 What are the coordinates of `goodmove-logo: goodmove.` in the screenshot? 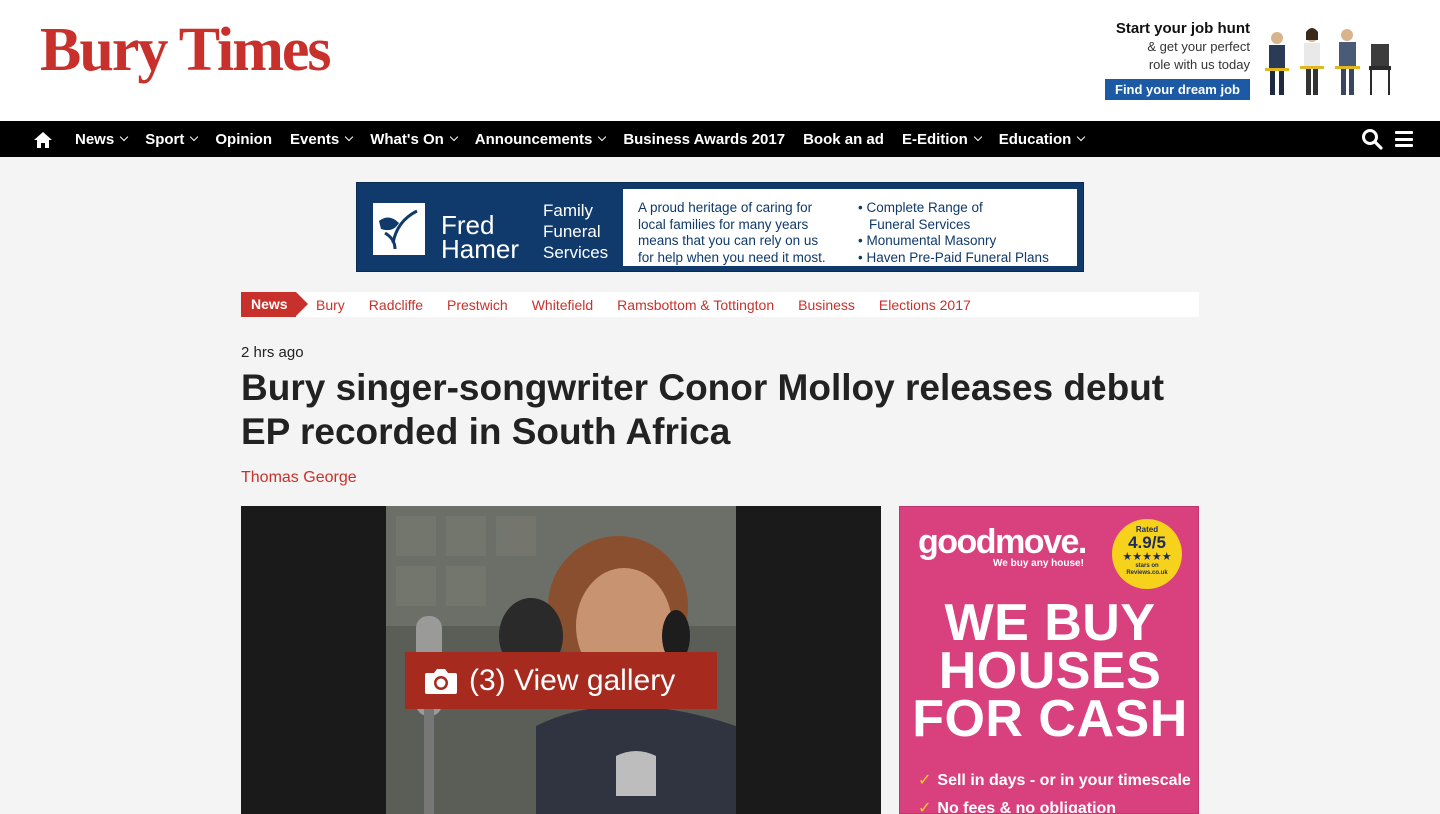 It's located at (1002, 542).